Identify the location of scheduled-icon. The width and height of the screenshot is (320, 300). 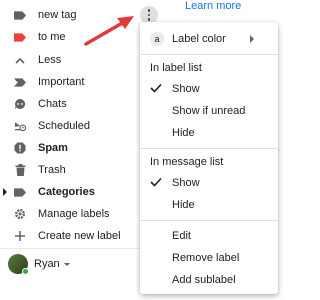
(20, 126).